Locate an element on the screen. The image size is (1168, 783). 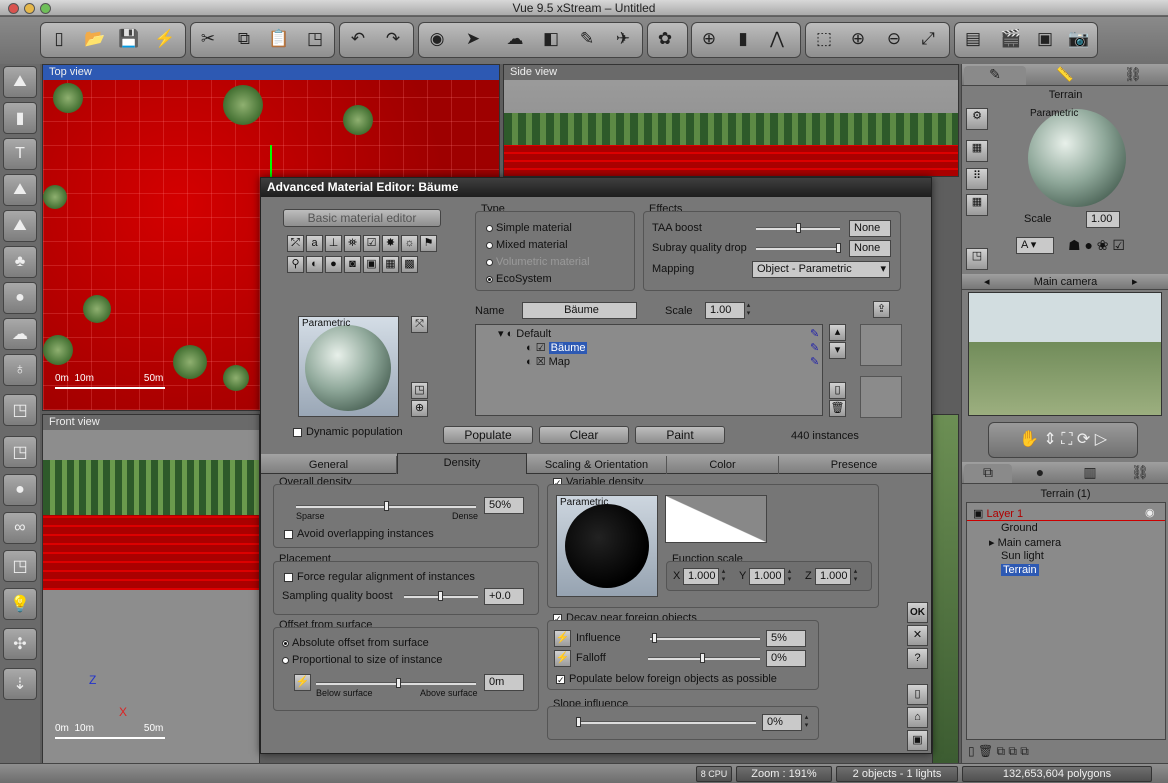
material-preview-sphere is located at coordinates (1077, 158).